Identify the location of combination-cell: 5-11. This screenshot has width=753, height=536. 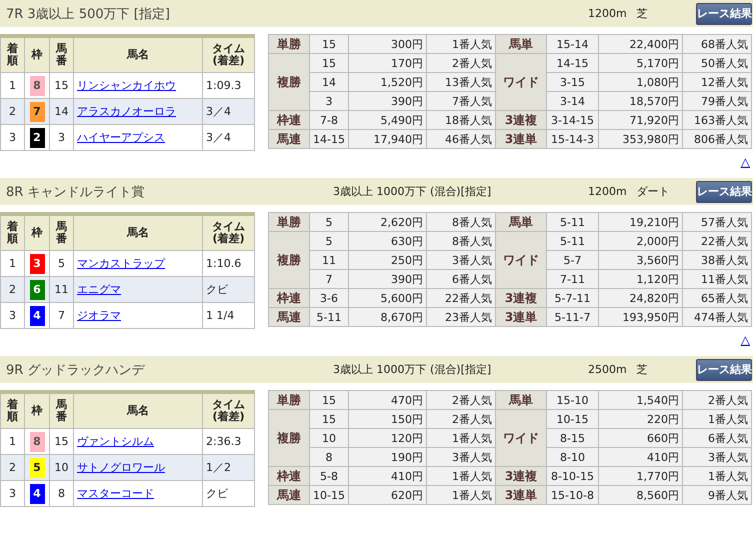
(572, 222).